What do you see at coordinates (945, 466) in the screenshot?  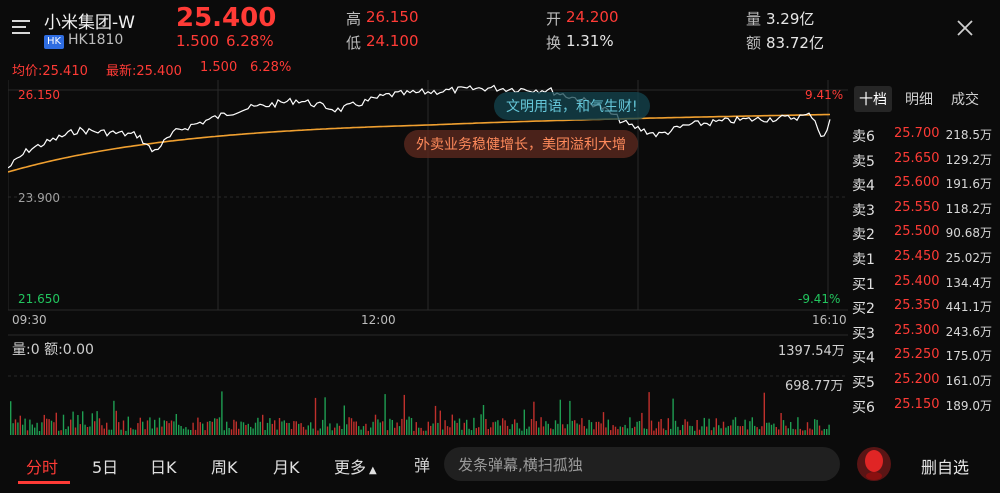 I see `remove-watchlist-button: 删自选` at bounding box center [945, 466].